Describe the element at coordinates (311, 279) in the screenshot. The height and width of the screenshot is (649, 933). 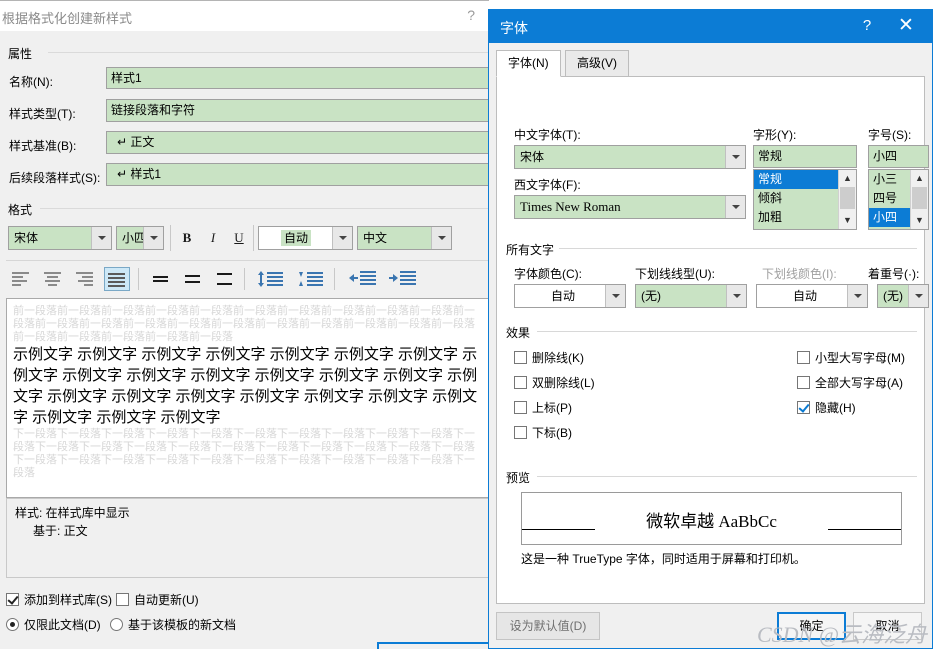
I see `decrease-spacing-after-button` at that location.